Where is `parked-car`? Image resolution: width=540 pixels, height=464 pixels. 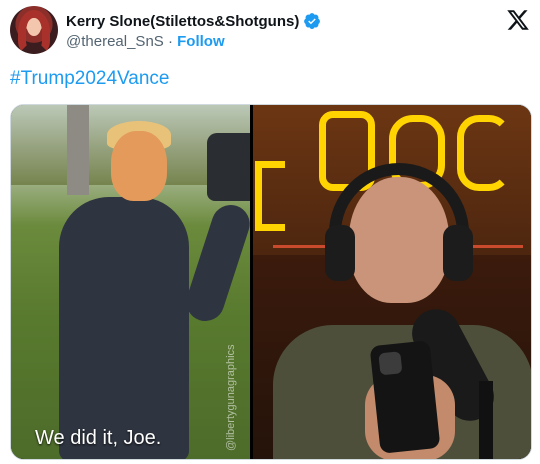 parked-car is located at coordinates (228, 167).